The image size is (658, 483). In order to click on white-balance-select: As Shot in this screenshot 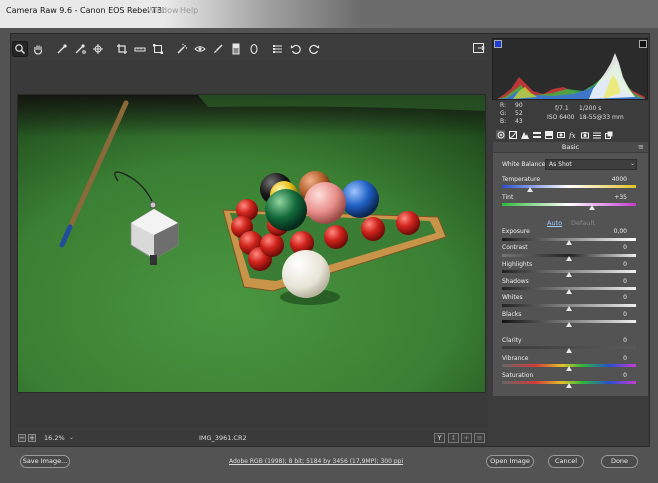, I will do `click(591, 164)`.